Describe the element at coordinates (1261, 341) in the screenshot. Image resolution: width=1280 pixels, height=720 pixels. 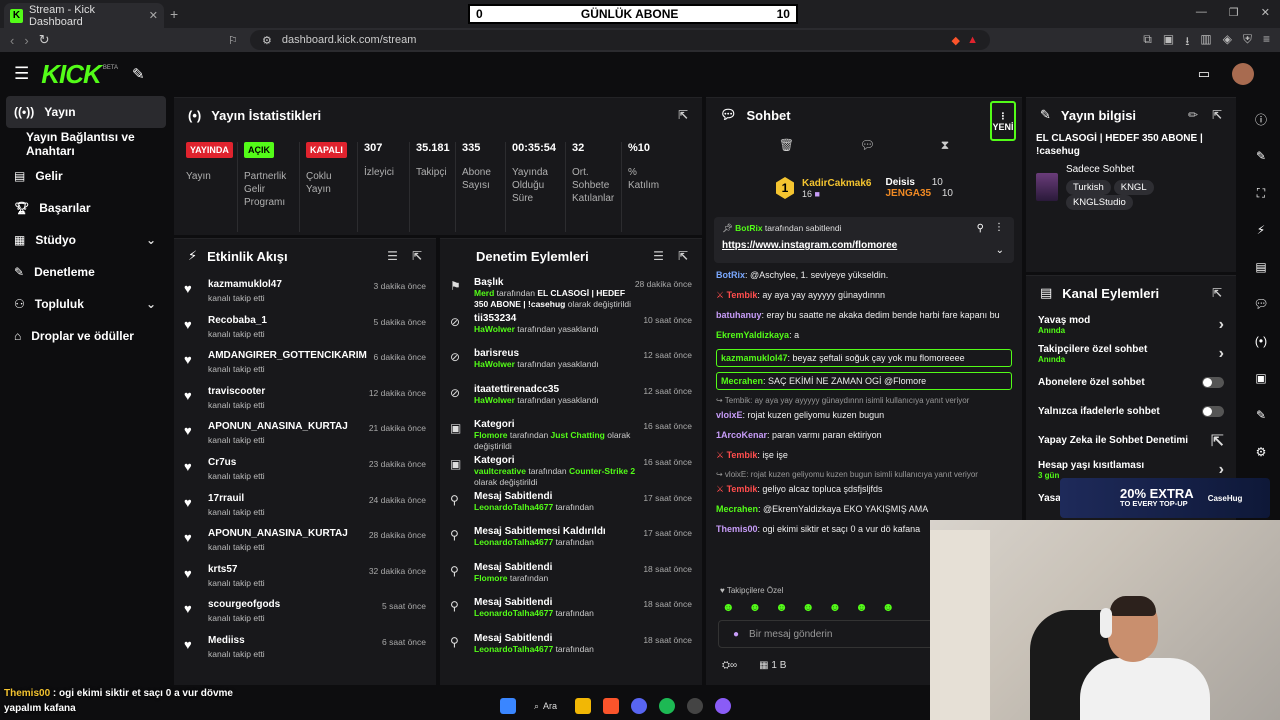
I see `broadcast-icon: (•)` at that location.